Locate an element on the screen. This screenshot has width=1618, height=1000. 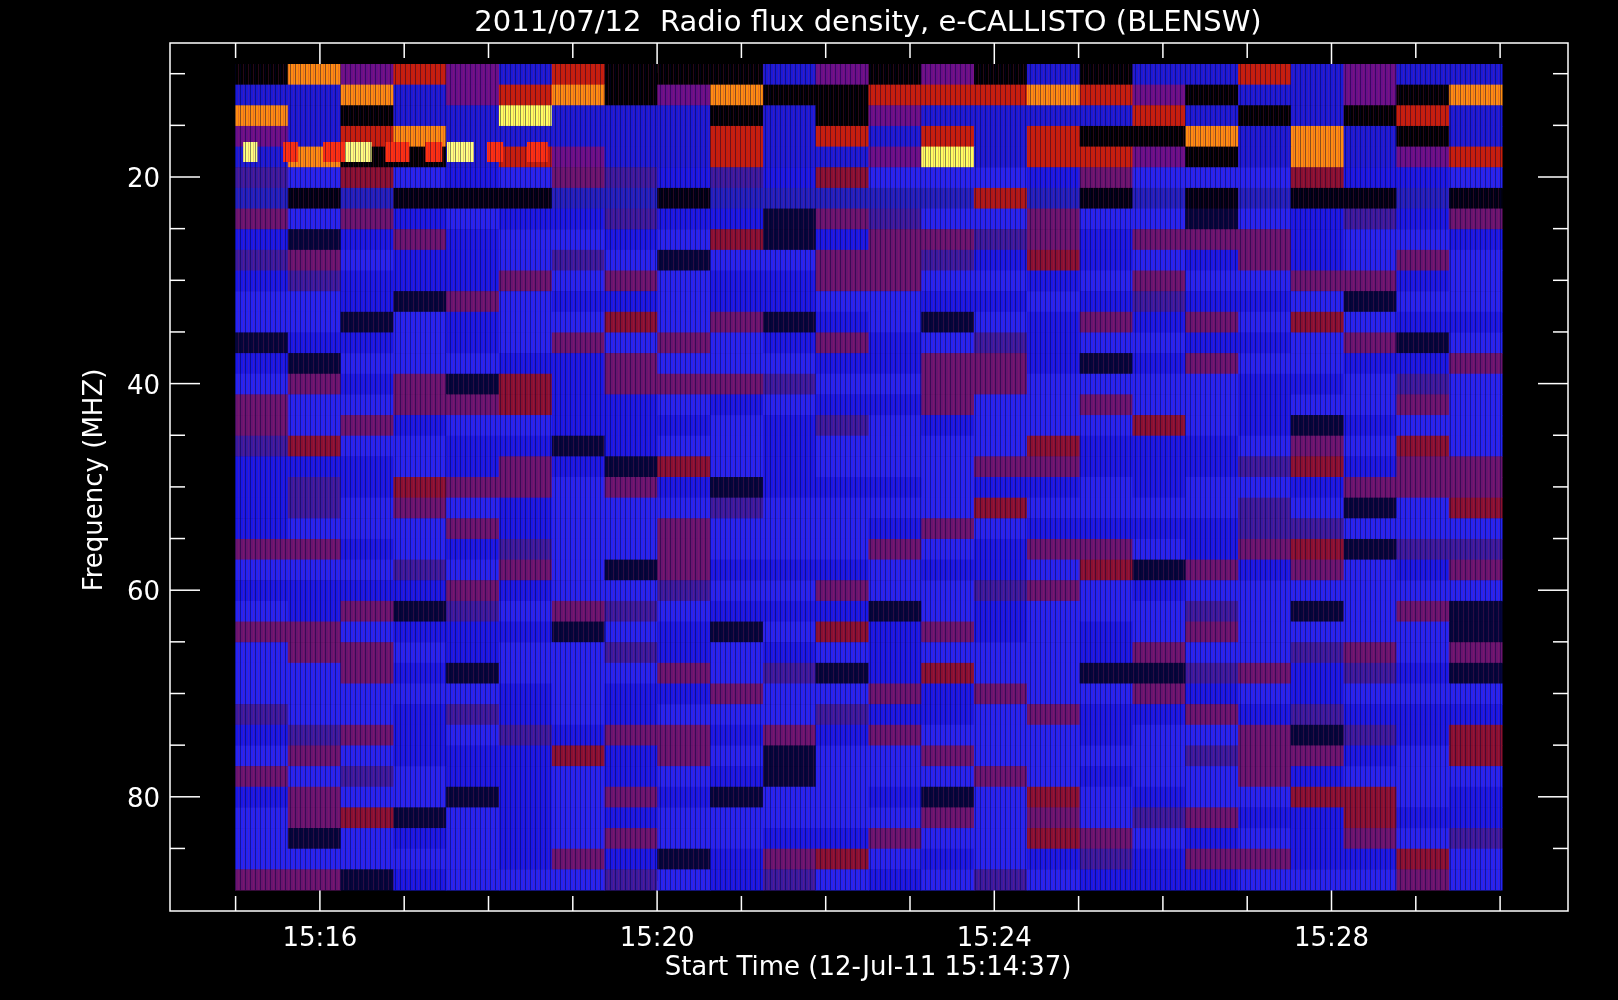
axis-tick-label: 15:24 is located at coordinates (994, 937).